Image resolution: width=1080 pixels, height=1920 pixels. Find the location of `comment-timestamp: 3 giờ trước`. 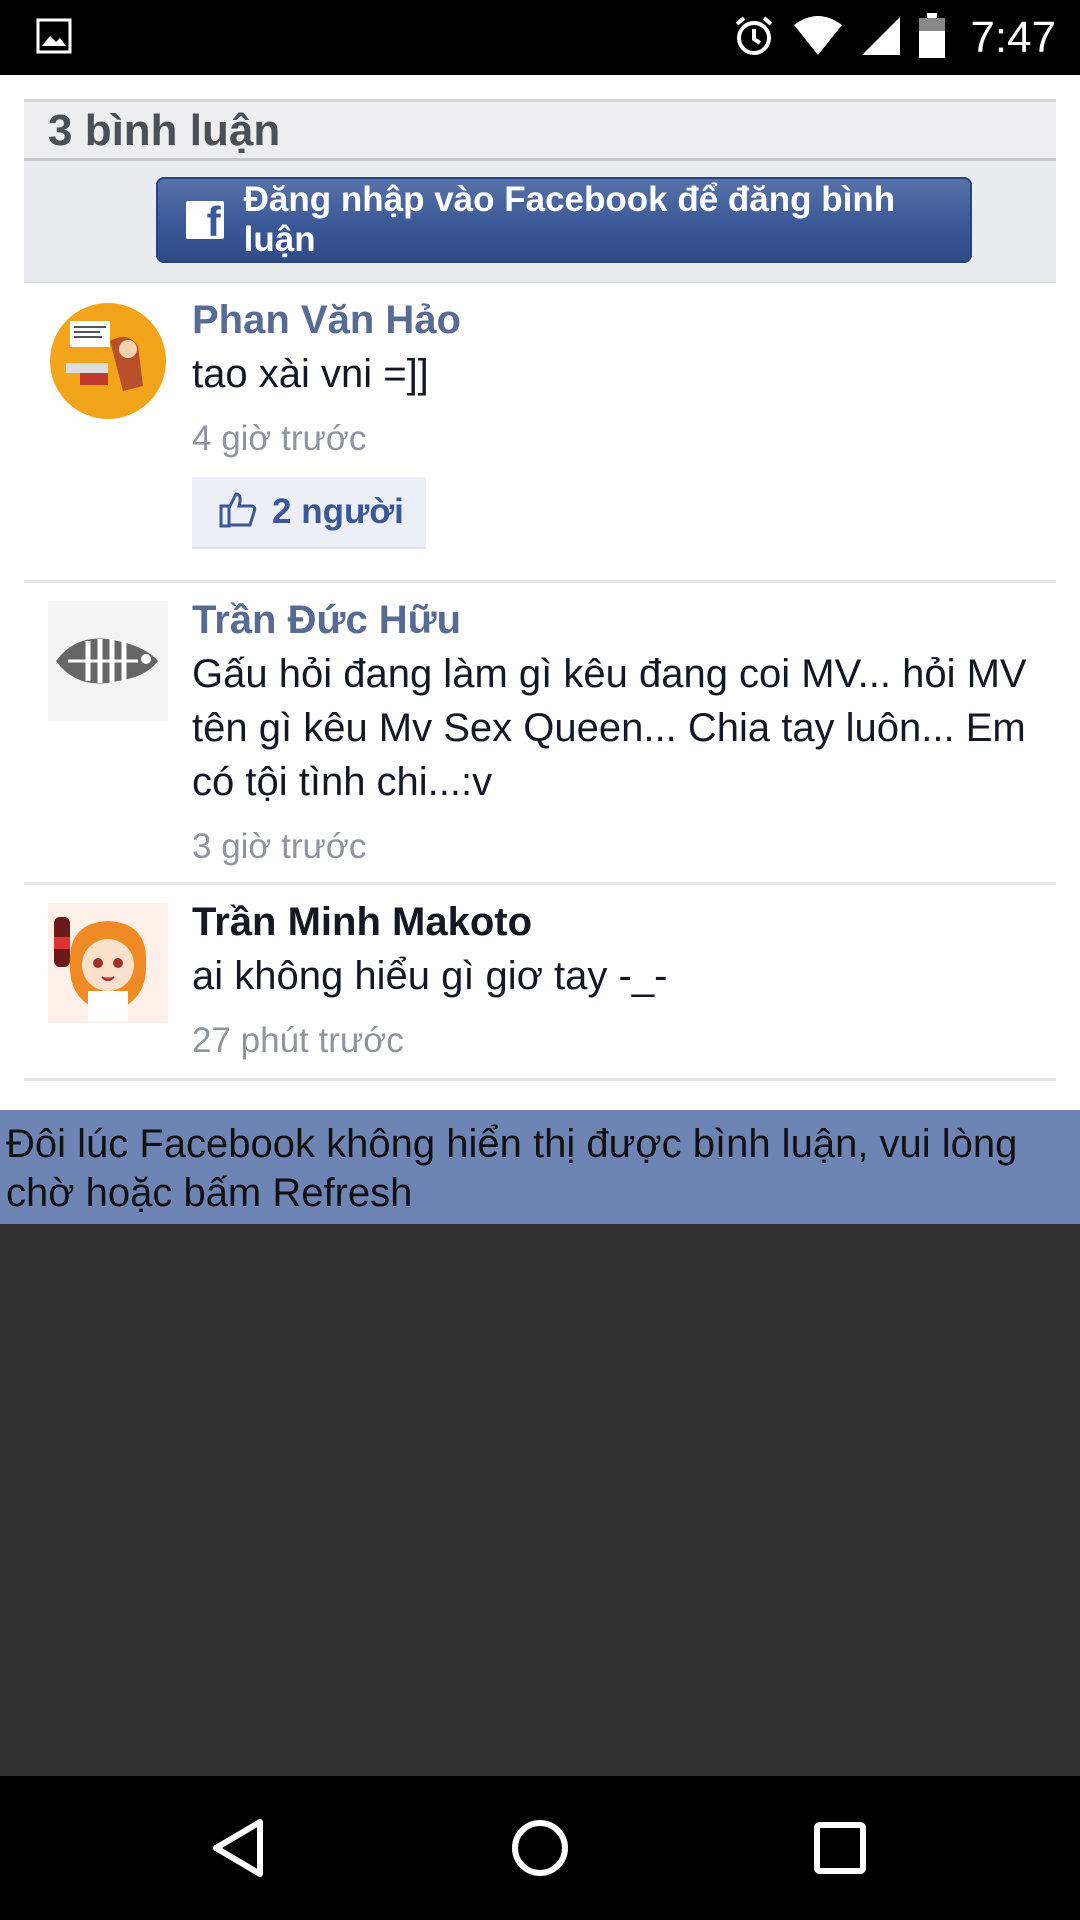

comment-timestamp: 3 giờ trước is located at coordinates (612, 847).